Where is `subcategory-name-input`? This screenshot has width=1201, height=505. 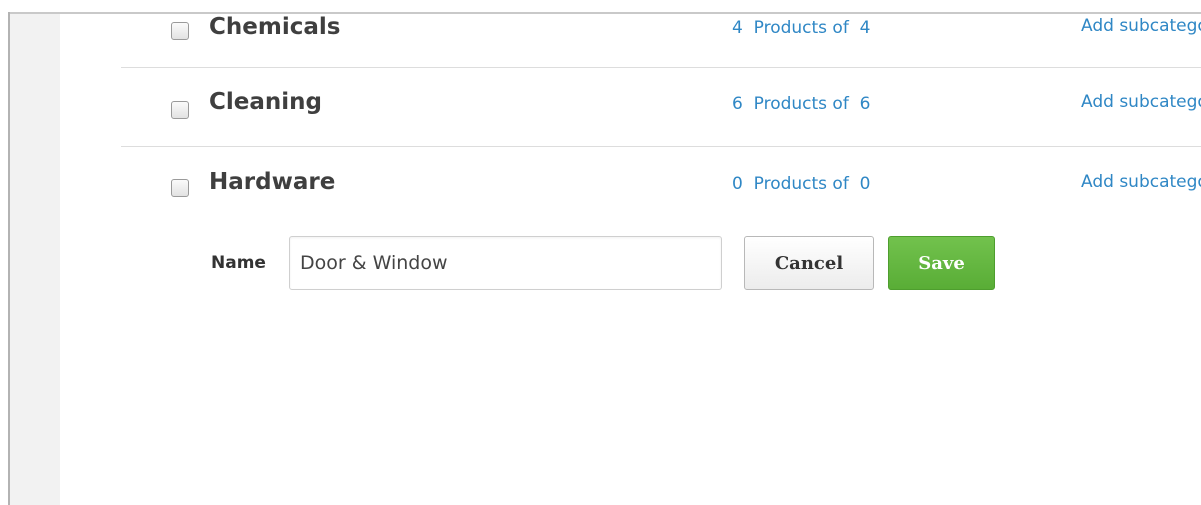 subcategory-name-input is located at coordinates (505, 263).